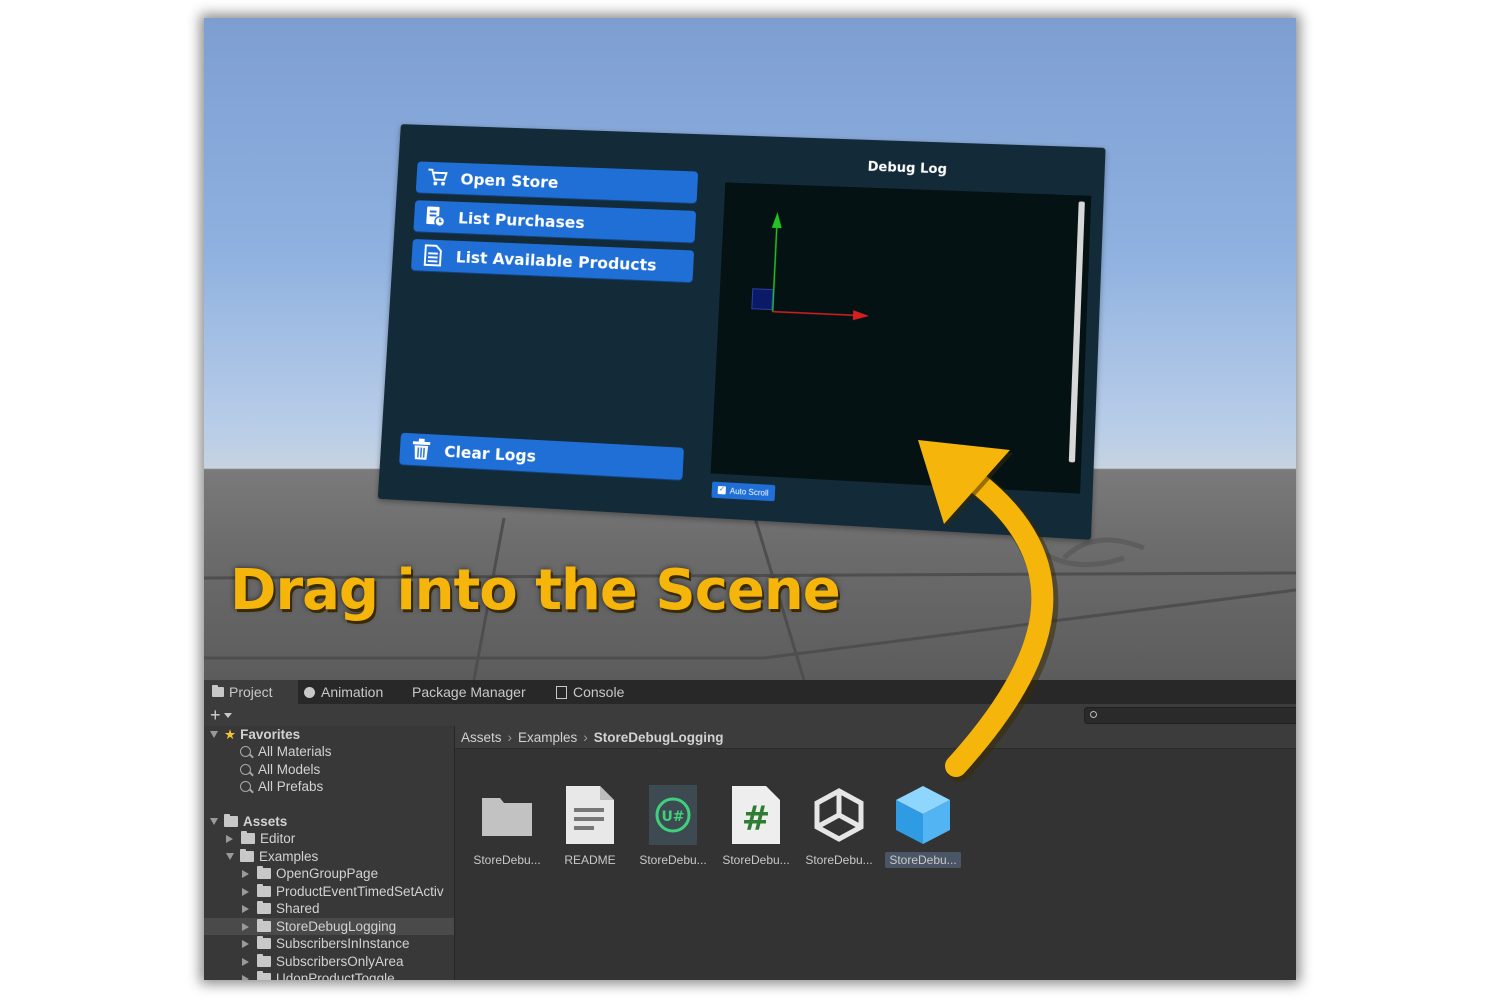 The image size is (1500, 1000). I want to click on clear-logs-label: Clear Logs, so click(490, 453).